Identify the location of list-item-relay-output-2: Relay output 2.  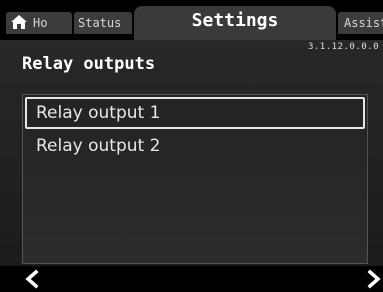
(195, 147).